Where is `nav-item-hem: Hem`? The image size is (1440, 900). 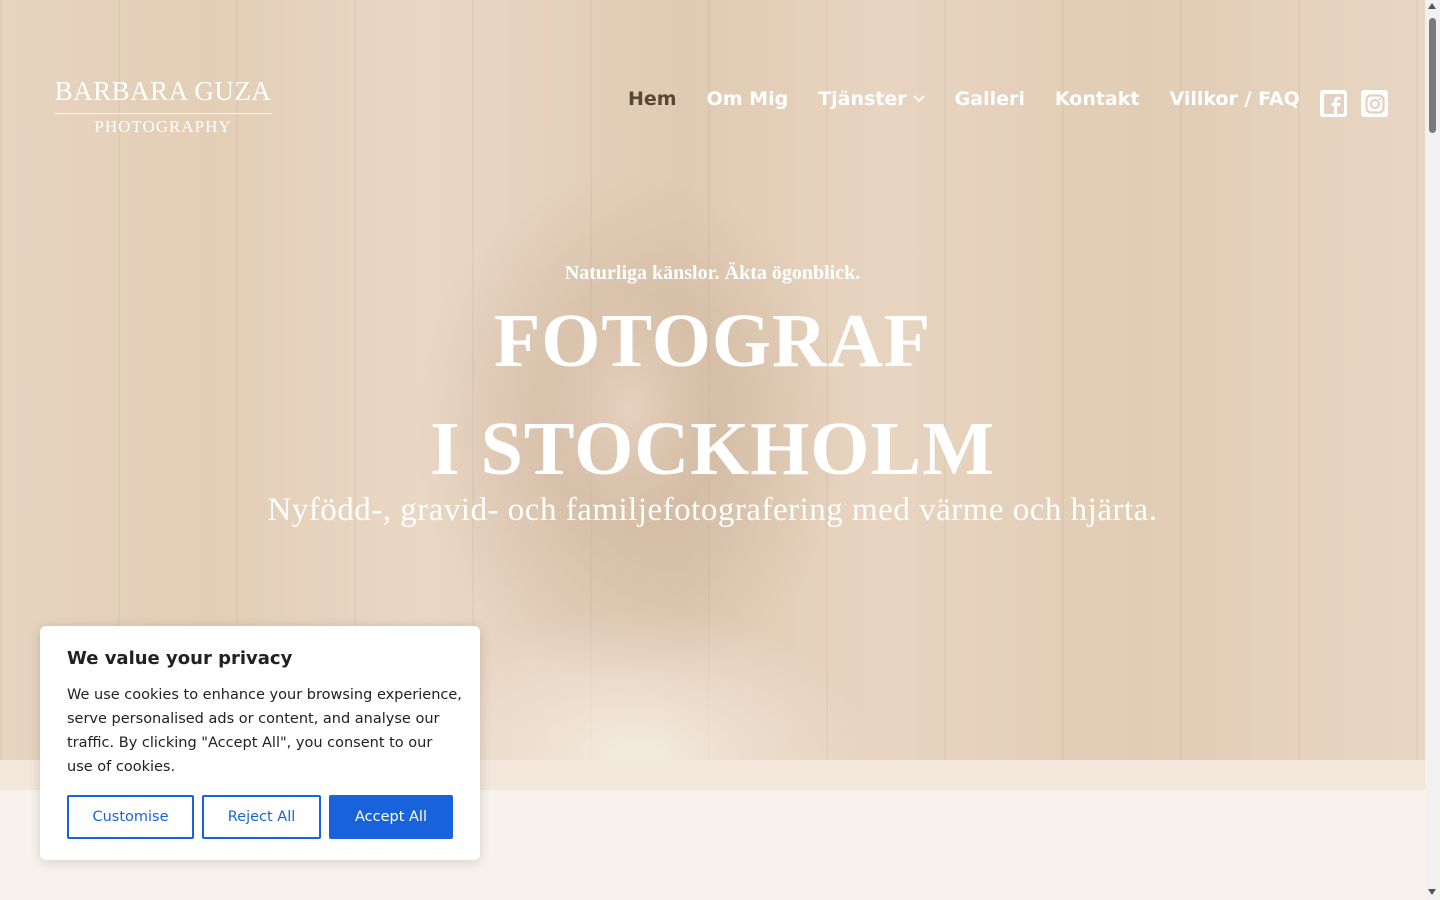 nav-item-hem: Hem is located at coordinates (652, 99).